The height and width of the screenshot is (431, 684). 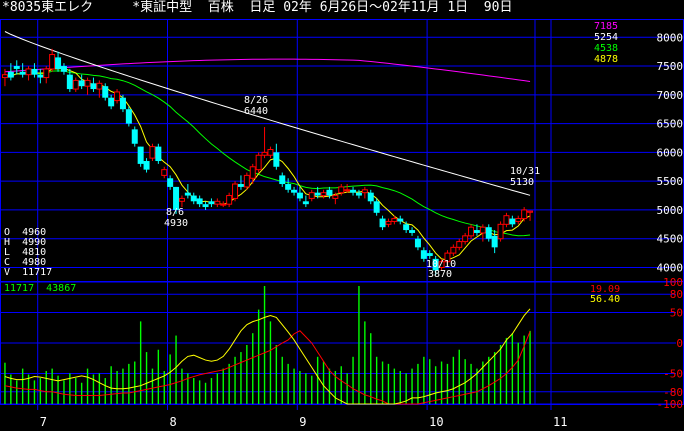 What do you see at coordinates (40, 288) in the screenshot?
I see `volume-readout: 11717 43867` at bounding box center [40, 288].